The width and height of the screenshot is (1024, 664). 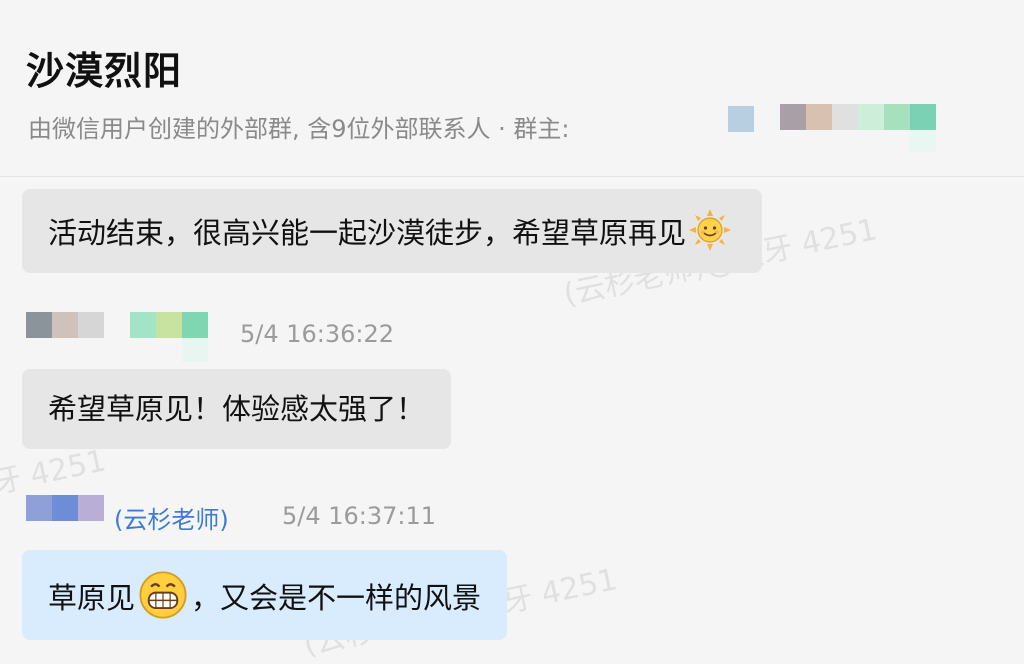 I want to click on message-bubble: 活动结束，很高兴能一起沙漠徒步，希望草原再见, so click(x=392, y=231).